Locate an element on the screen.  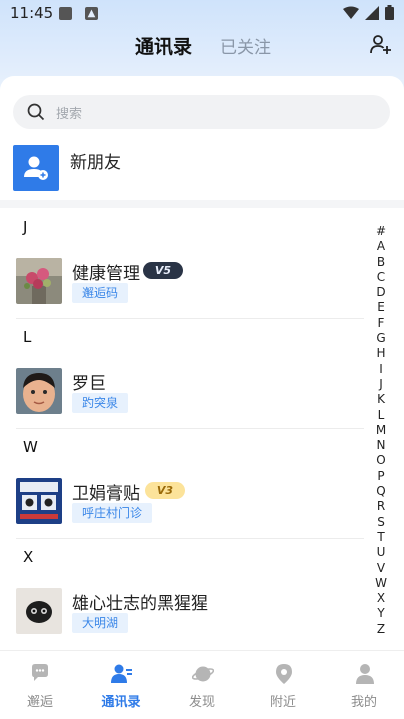
chat-icon is located at coordinates (40, 672).